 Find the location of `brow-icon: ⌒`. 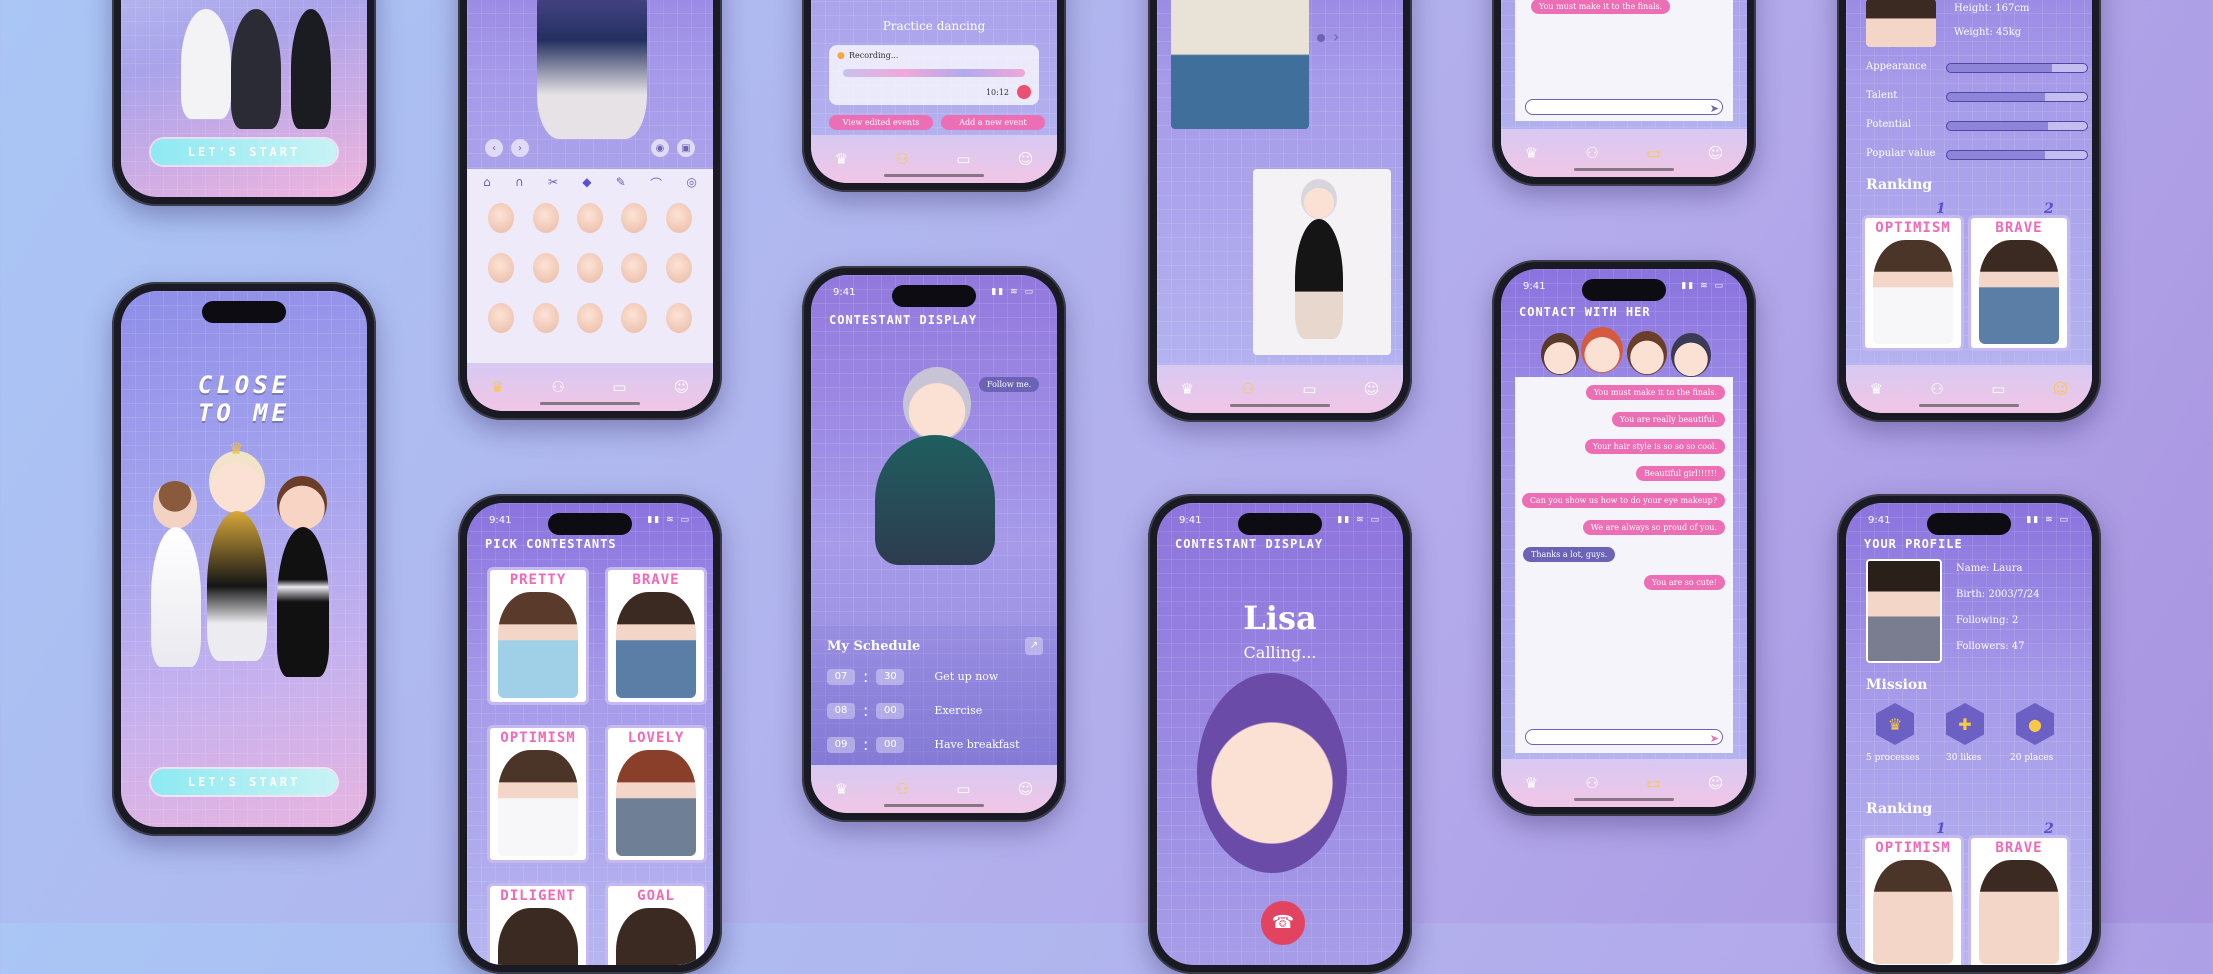

brow-icon: ⌒ is located at coordinates (656, 183).